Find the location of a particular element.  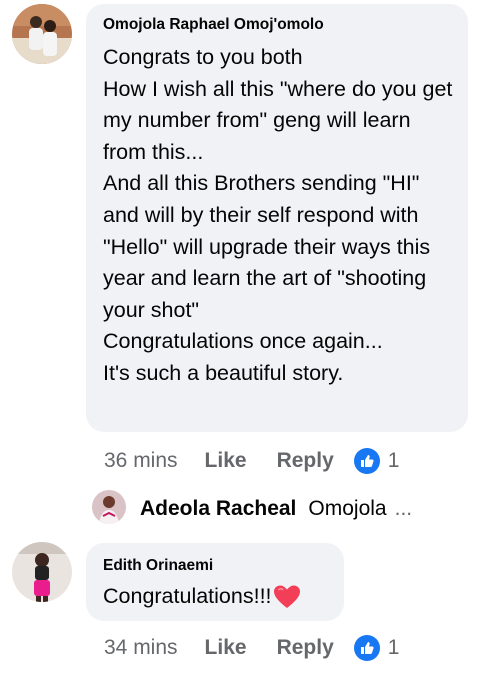

heart-emoji-icon is located at coordinates (287, 597).